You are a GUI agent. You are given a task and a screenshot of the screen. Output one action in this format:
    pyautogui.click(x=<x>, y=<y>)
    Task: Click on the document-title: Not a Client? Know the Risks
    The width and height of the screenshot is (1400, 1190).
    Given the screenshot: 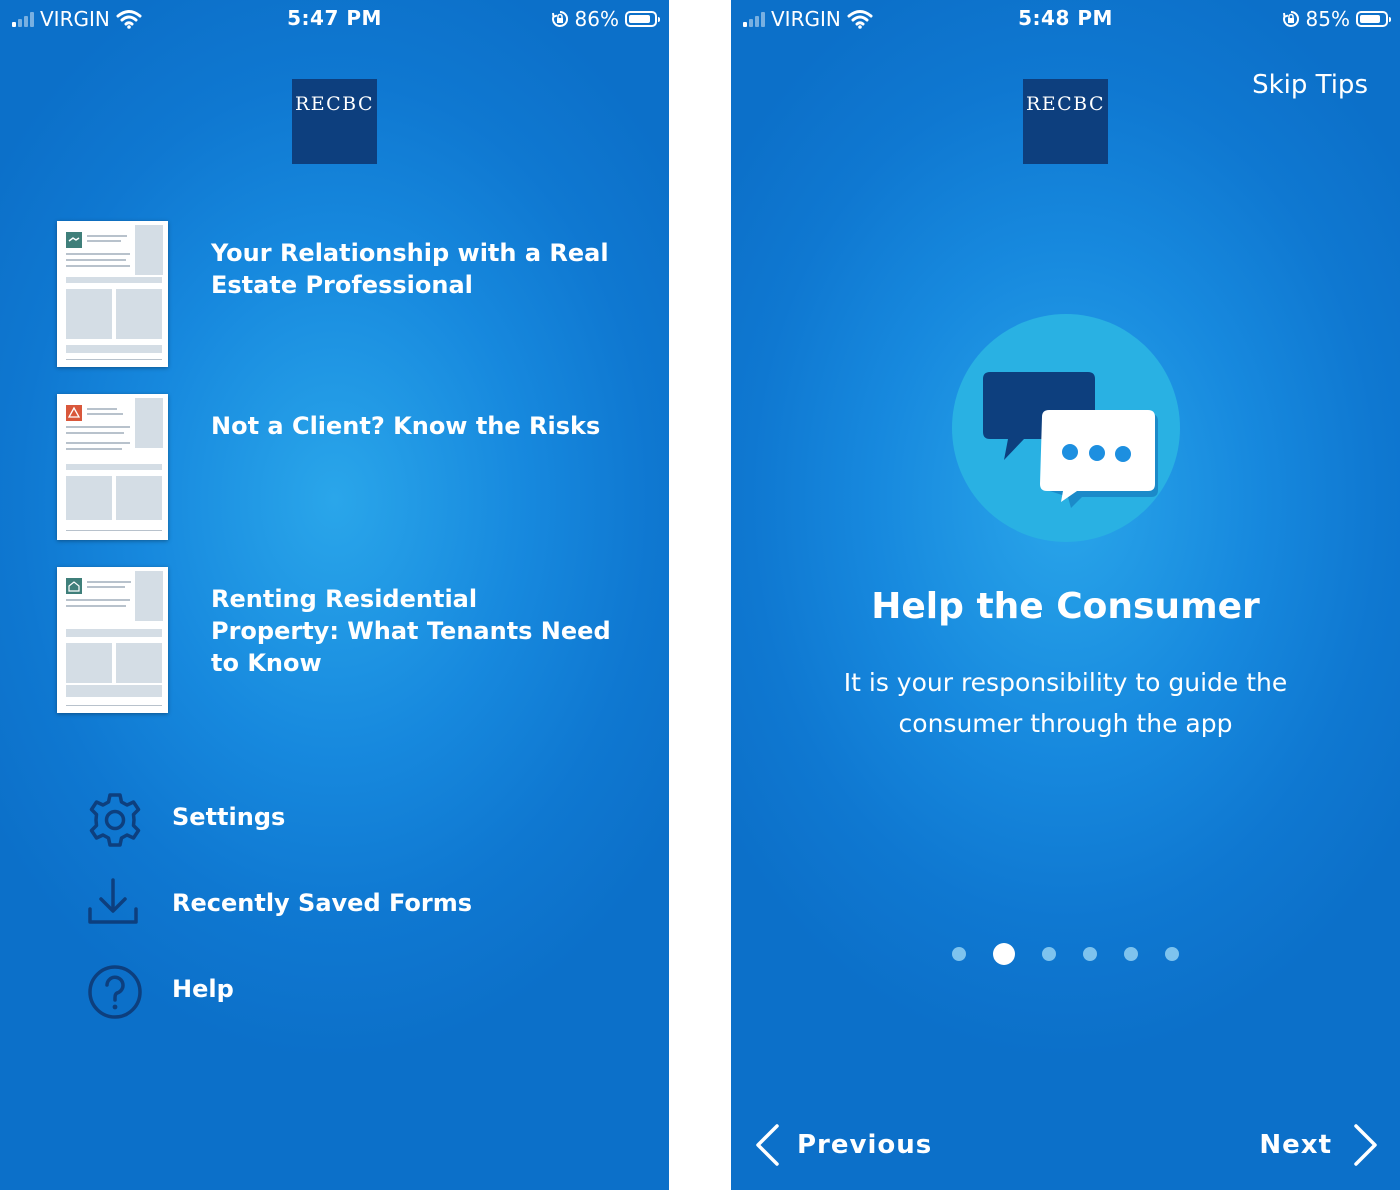 What is the action you would take?
    pyautogui.click(x=406, y=426)
    